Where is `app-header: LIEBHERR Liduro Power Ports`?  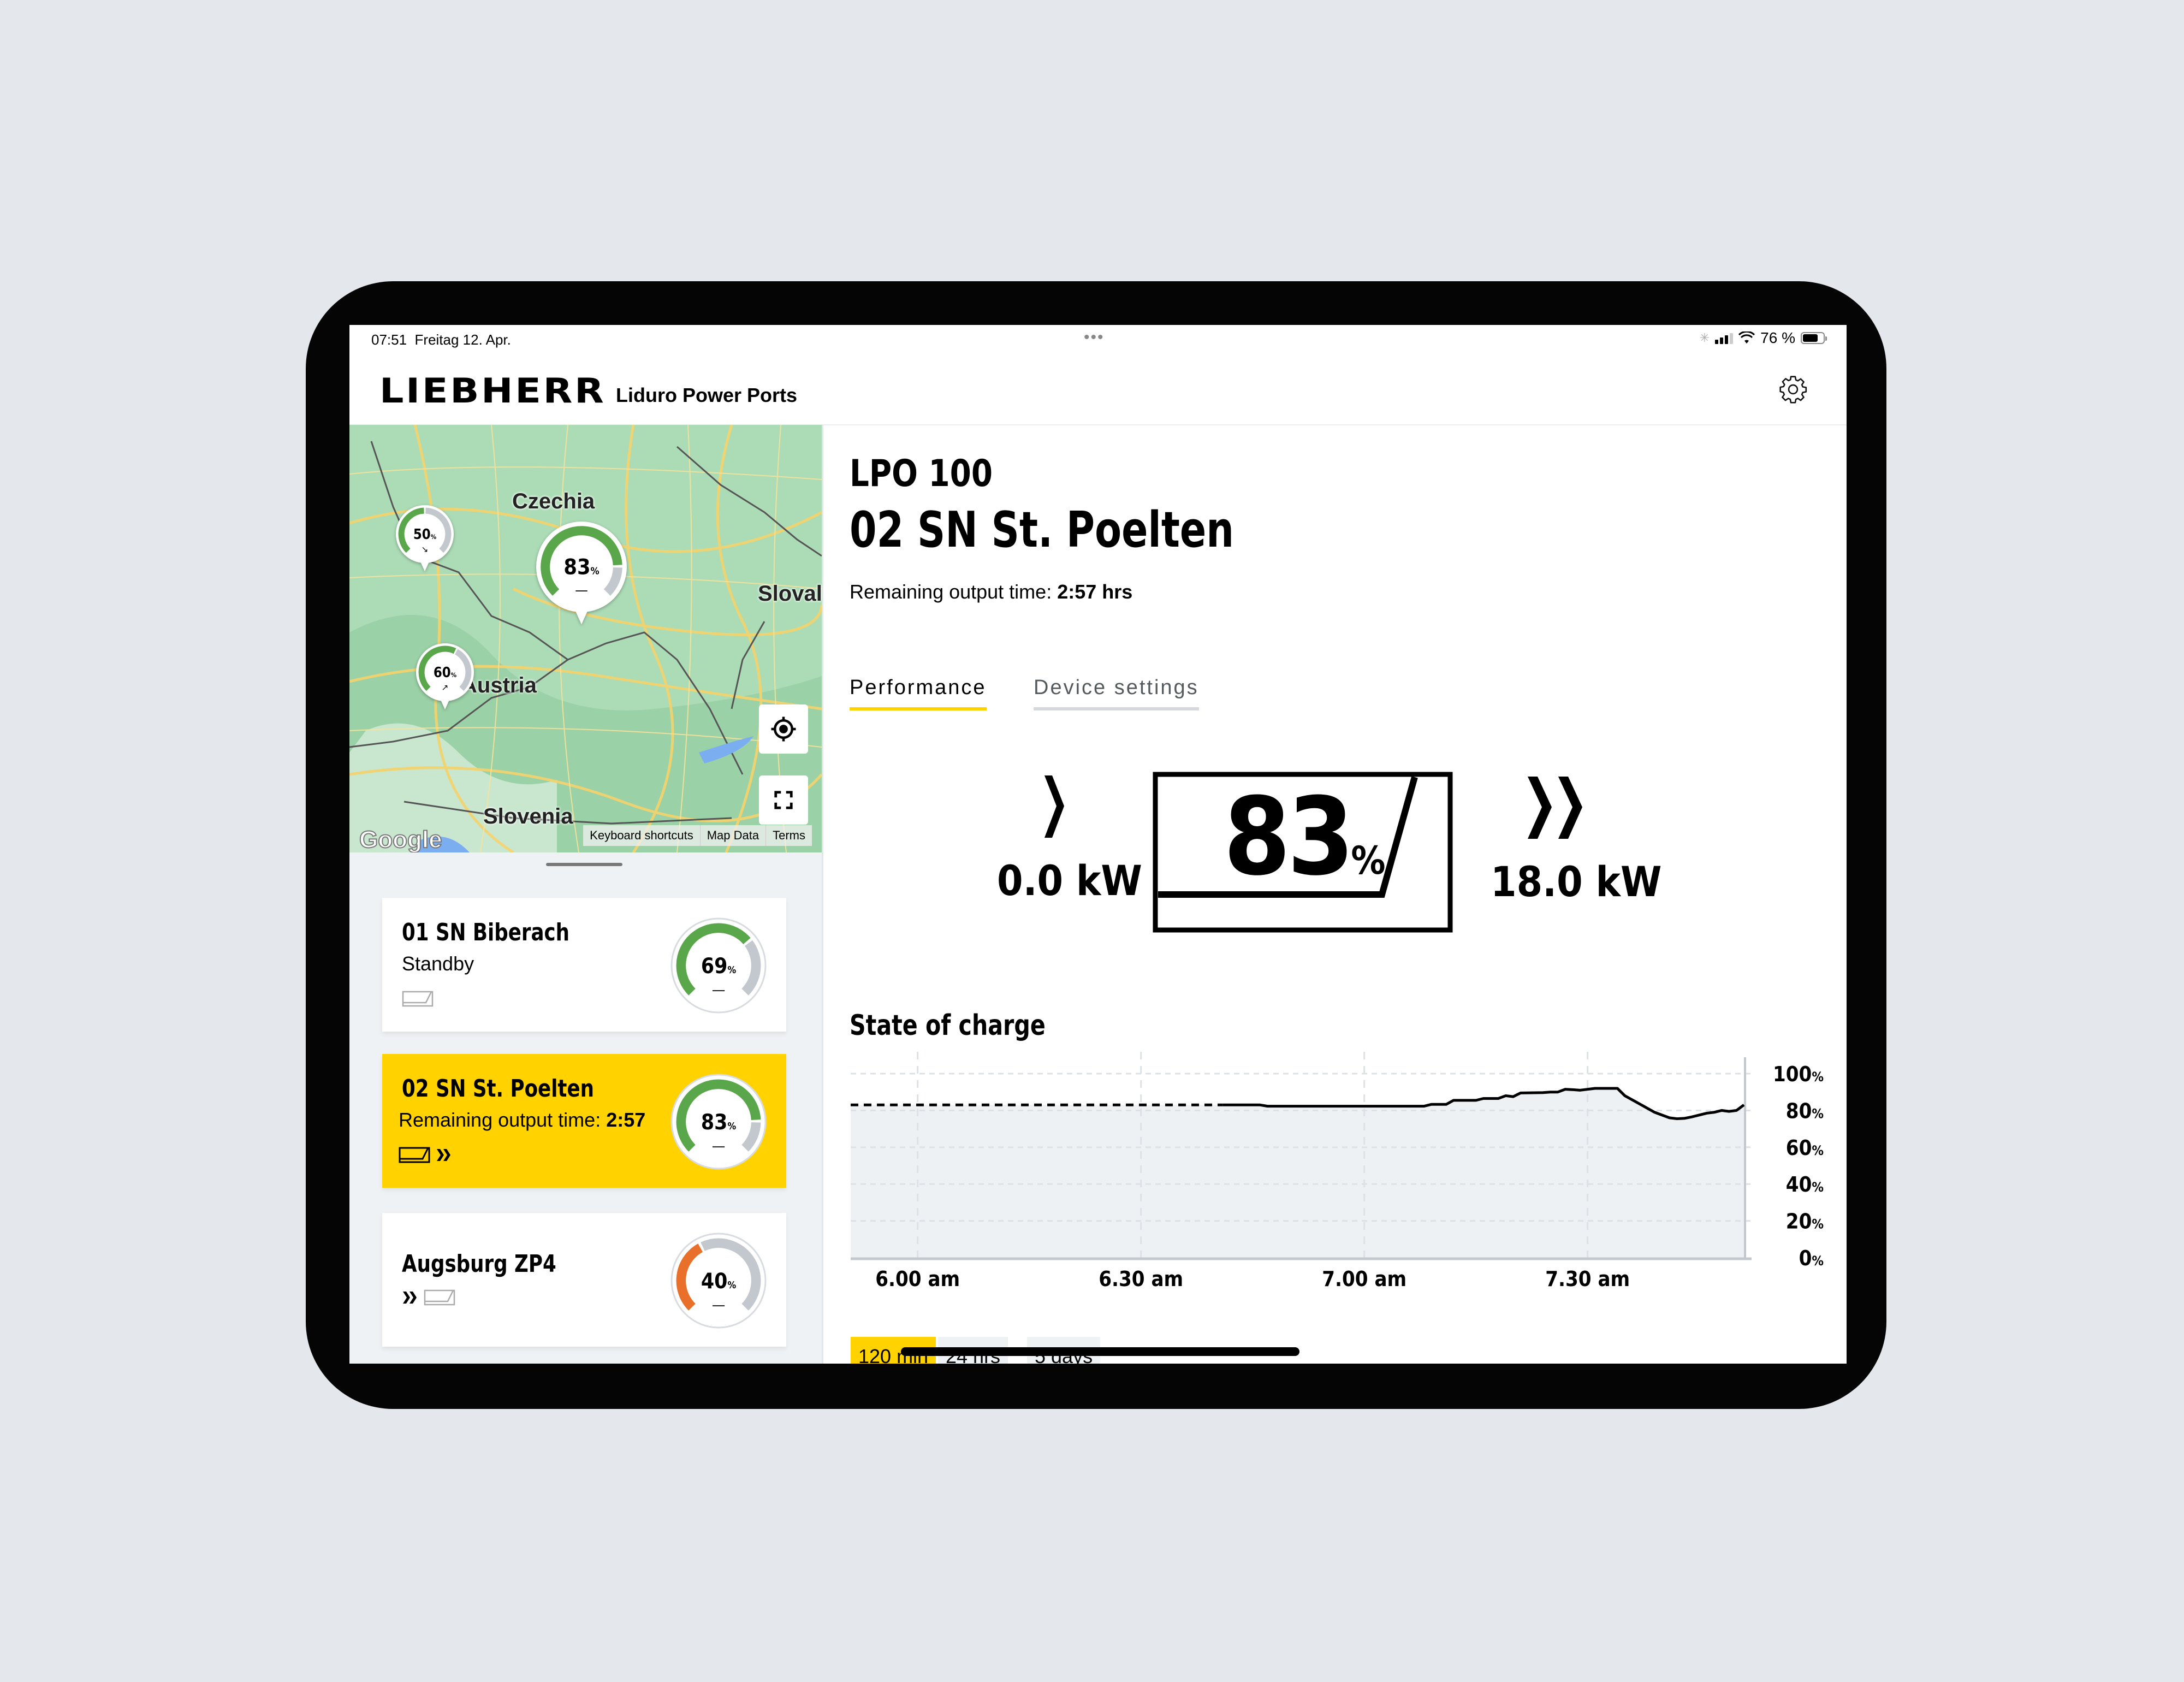 app-header: LIEBHERR Liduro Power Ports is located at coordinates (1098, 388).